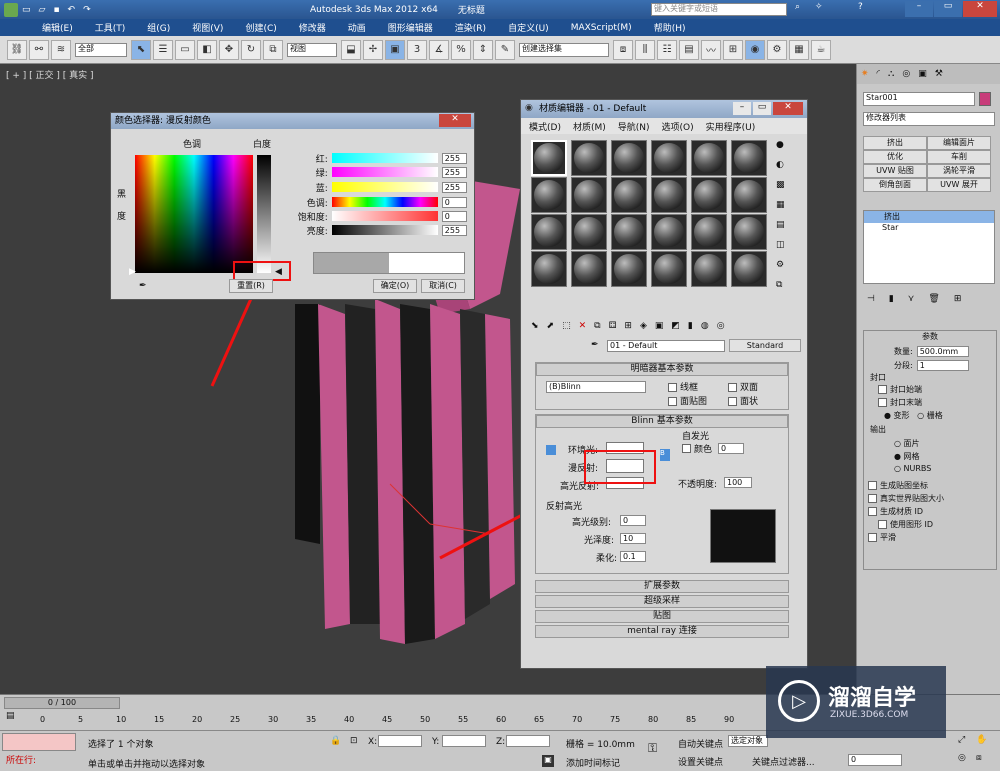  I want to click on spec-level-spinner: 0, so click(633, 520).